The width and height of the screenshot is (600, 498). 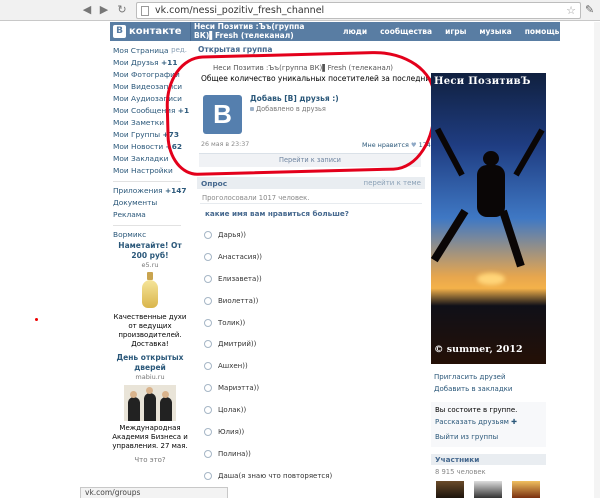 What do you see at coordinates (149, 204) in the screenshot?
I see `sidebar-item-documents: Документы` at bounding box center [149, 204].